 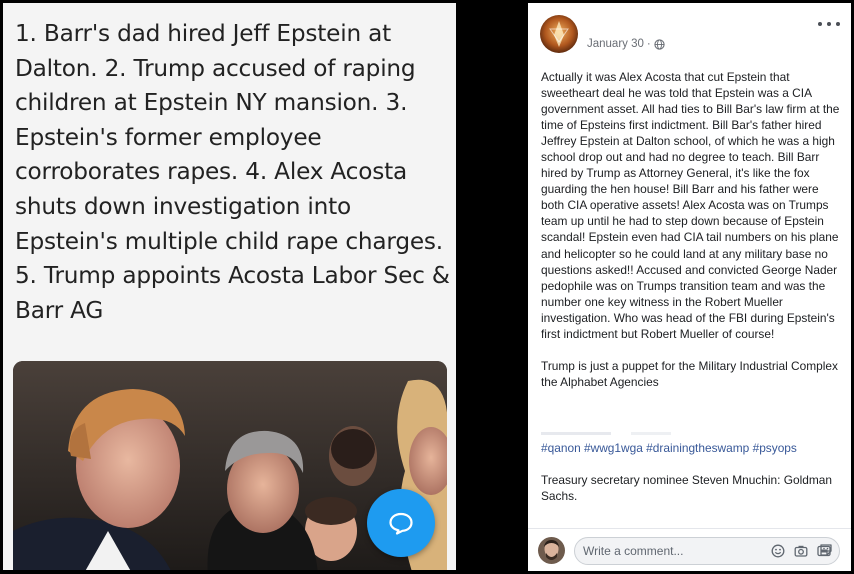 I want to click on chat-button, so click(x=401, y=523).